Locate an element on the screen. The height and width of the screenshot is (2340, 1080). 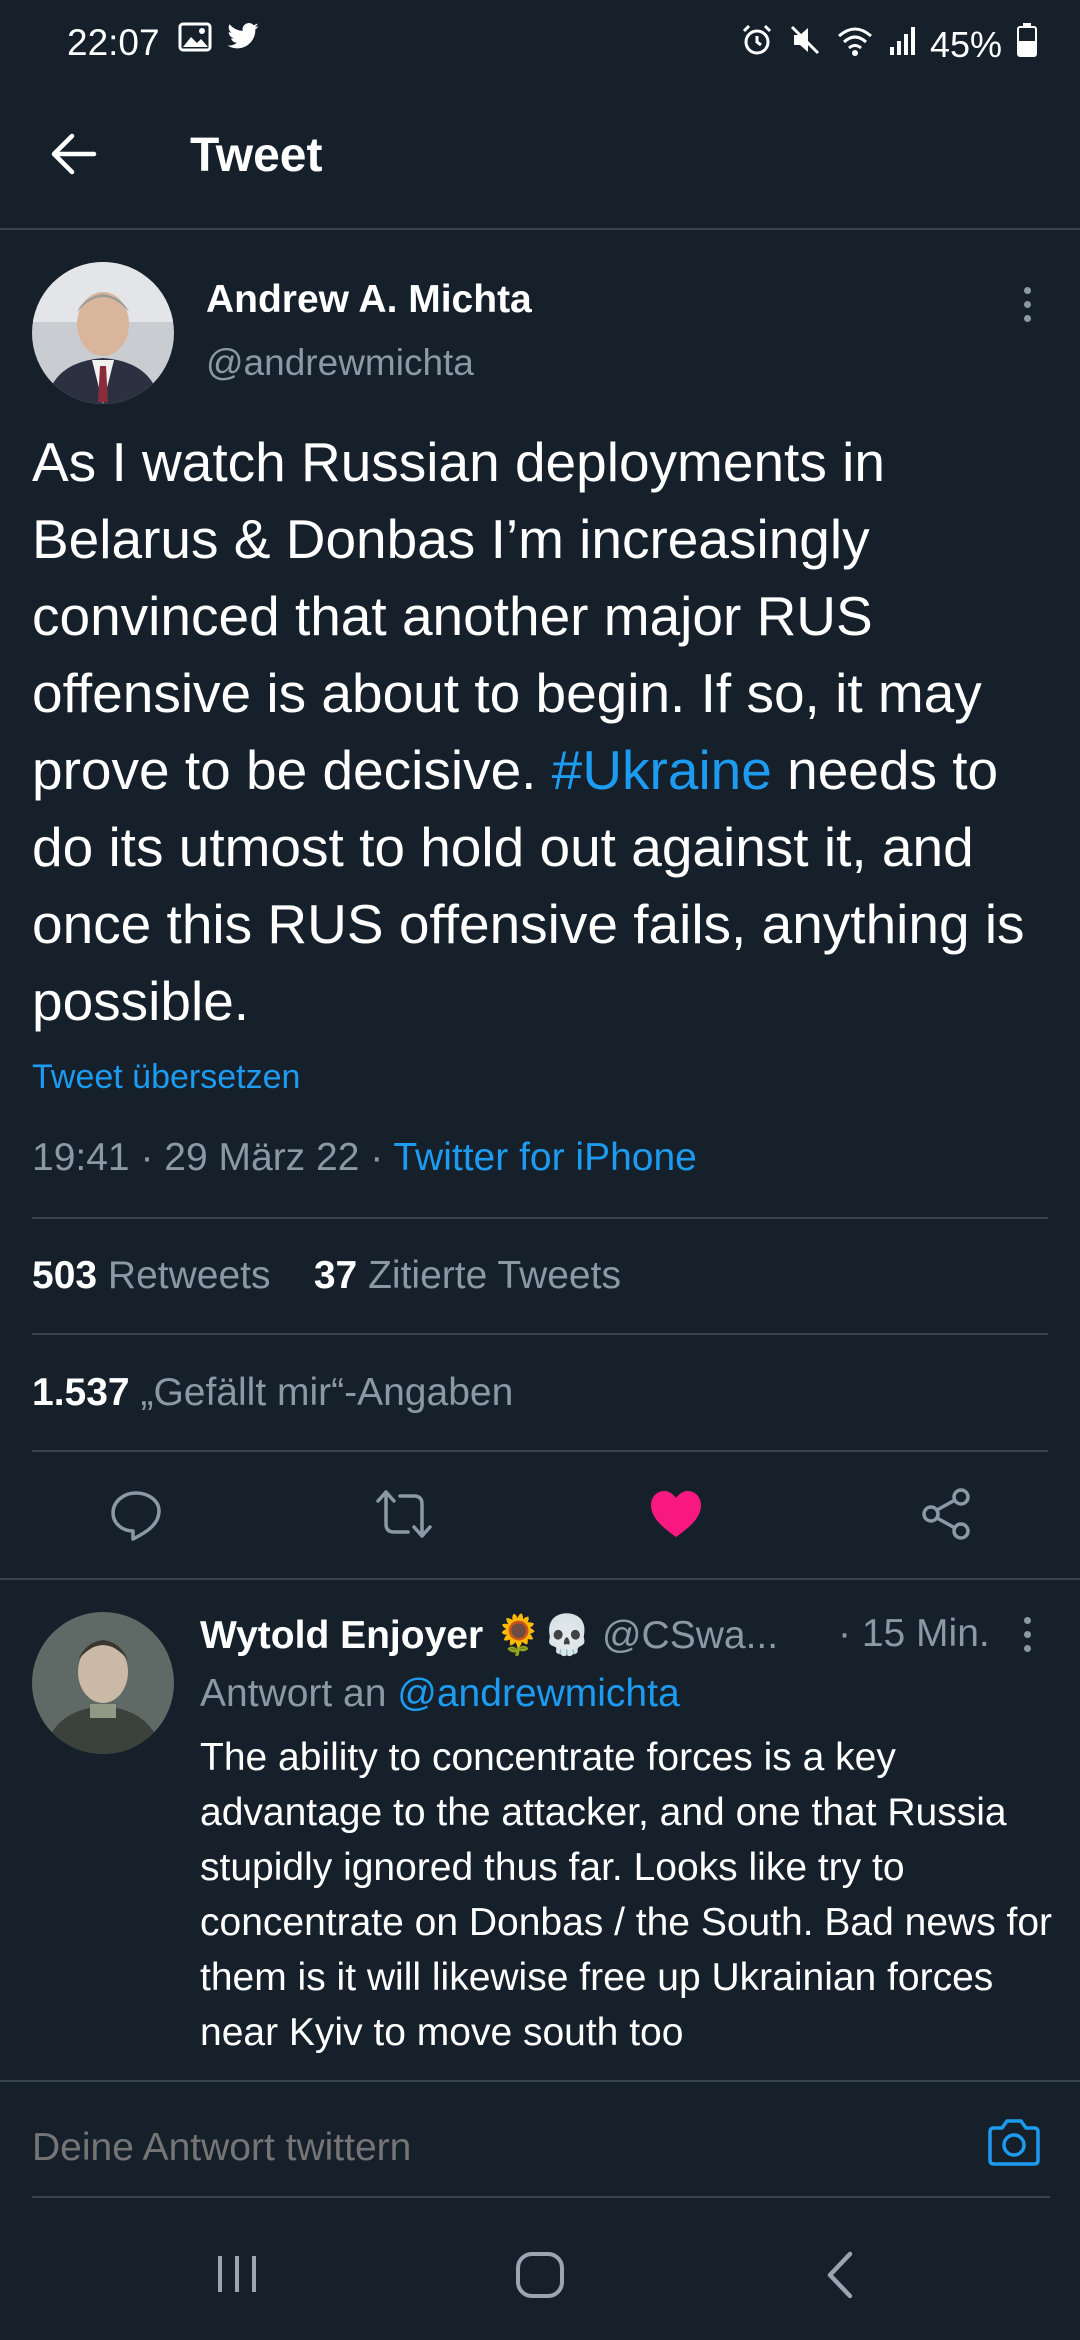
likes-stat: 1.537 „Gefällt mir“-Angaben is located at coordinates (272, 1393).